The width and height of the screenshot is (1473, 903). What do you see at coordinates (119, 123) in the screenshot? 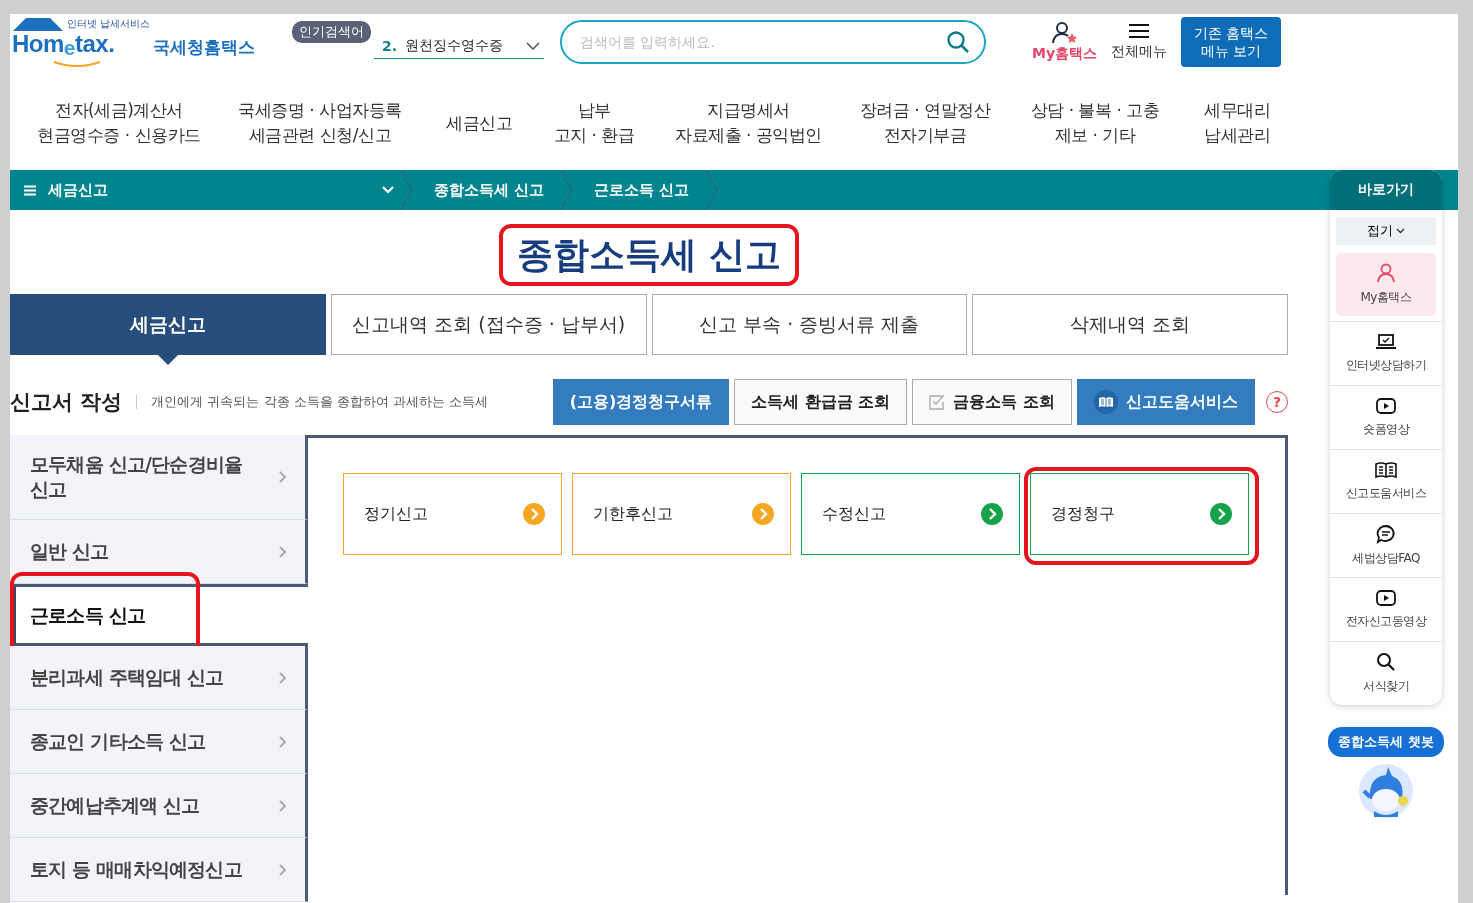
I see `nav-menu-item: 전자(세금)계산서 현금영수증 · 신용카드` at bounding box center [119, 123].